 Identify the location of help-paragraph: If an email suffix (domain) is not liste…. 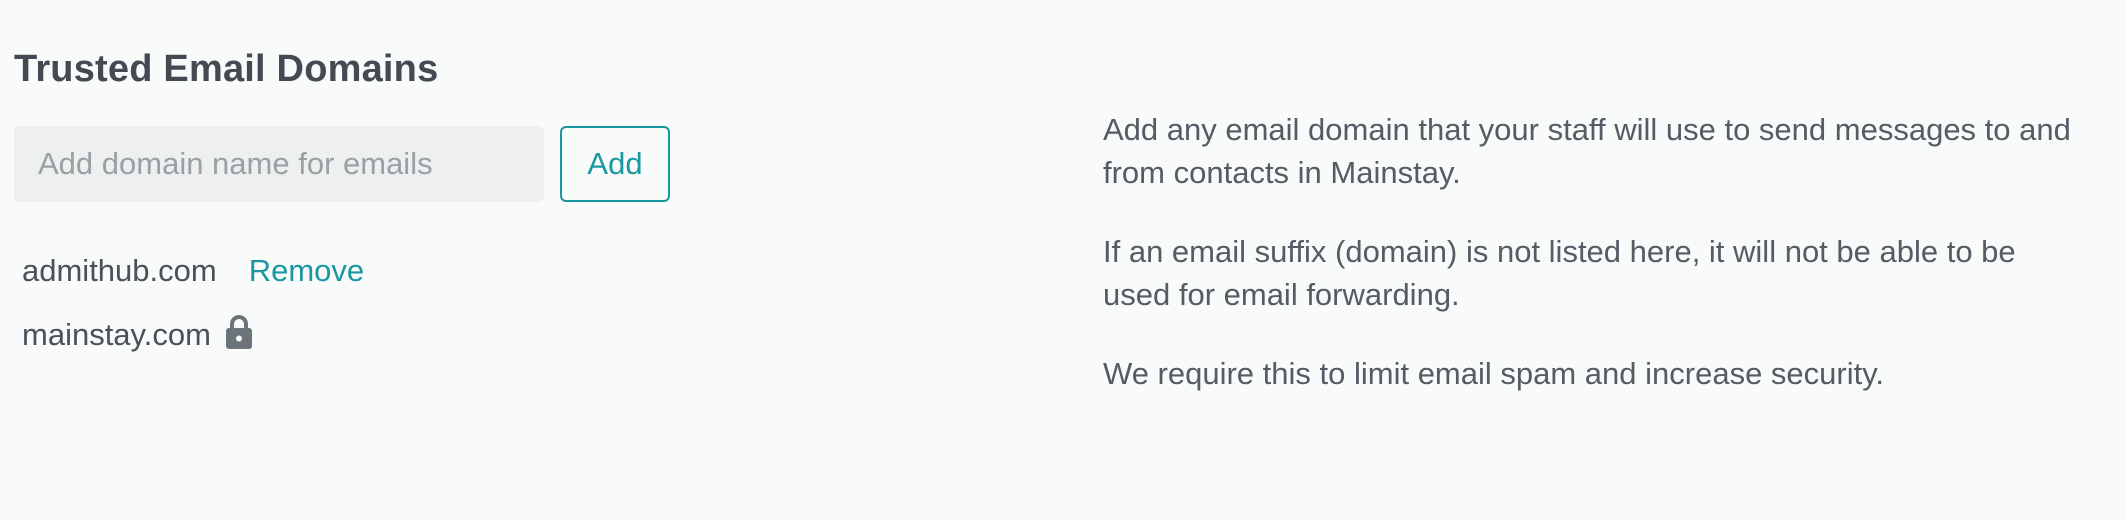
(1559, 273).